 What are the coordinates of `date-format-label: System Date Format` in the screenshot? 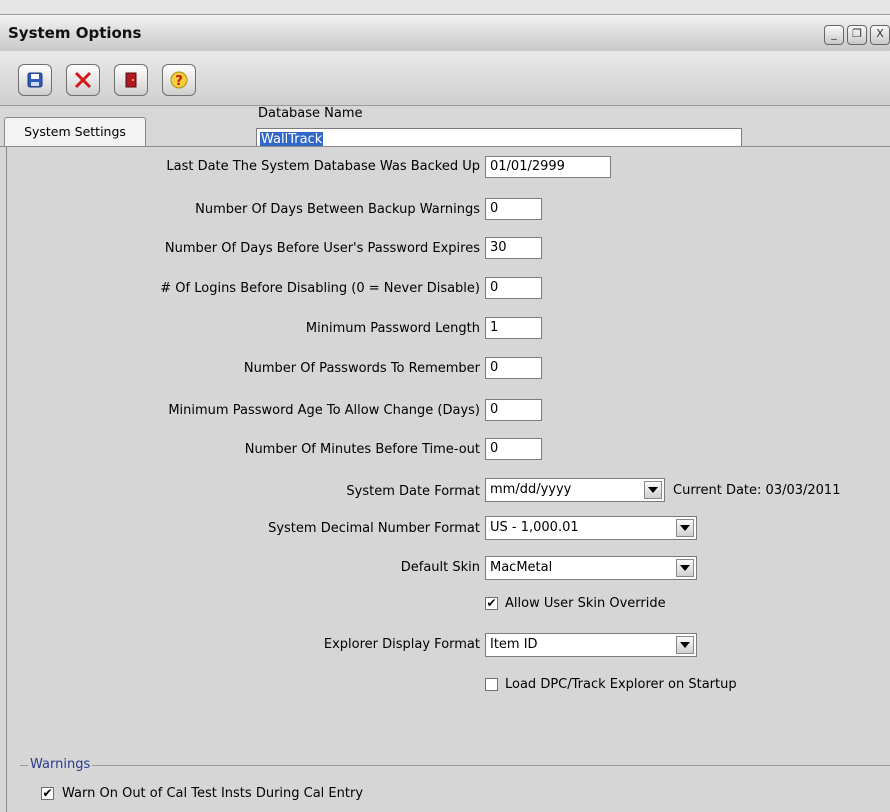 It's located at (413, 491).